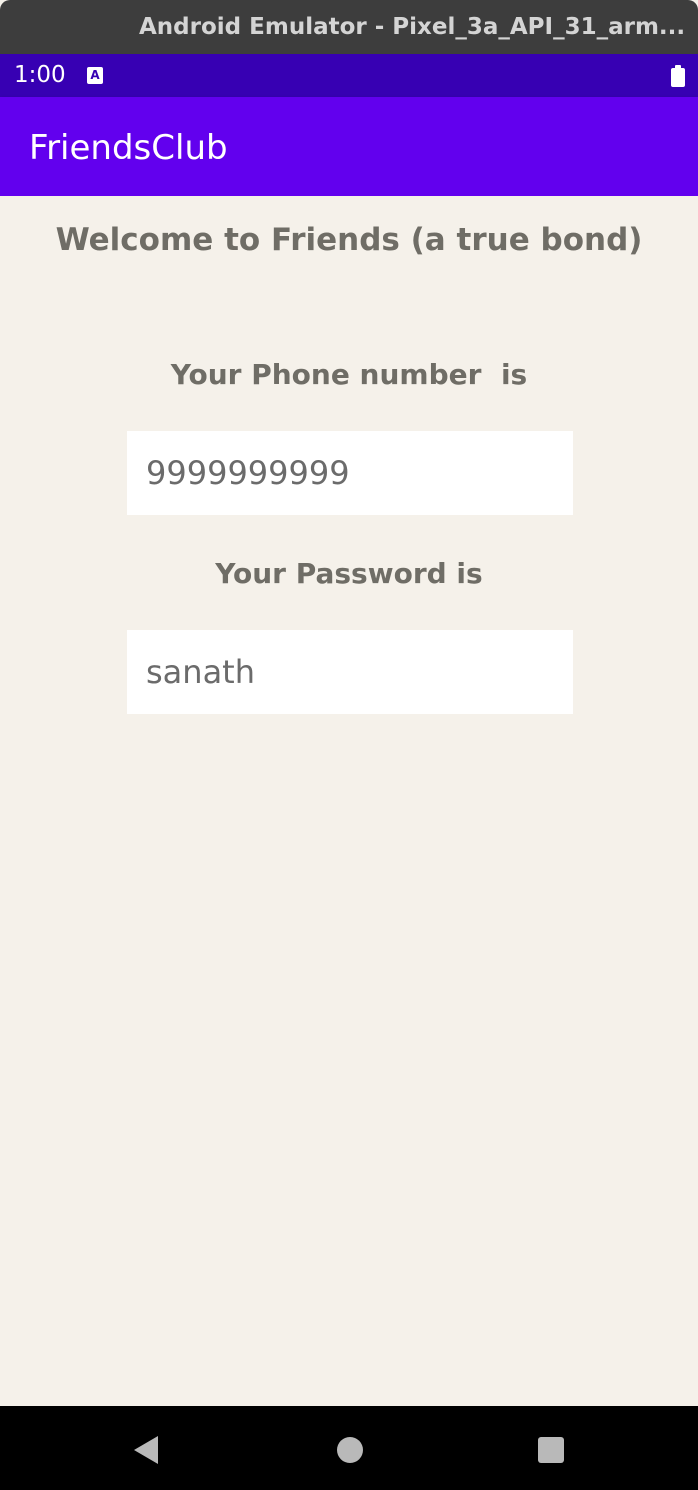 The width and height of the screenshot is (698, 1490). I want to click on phone-value: 9999999999, so click(248, 473).